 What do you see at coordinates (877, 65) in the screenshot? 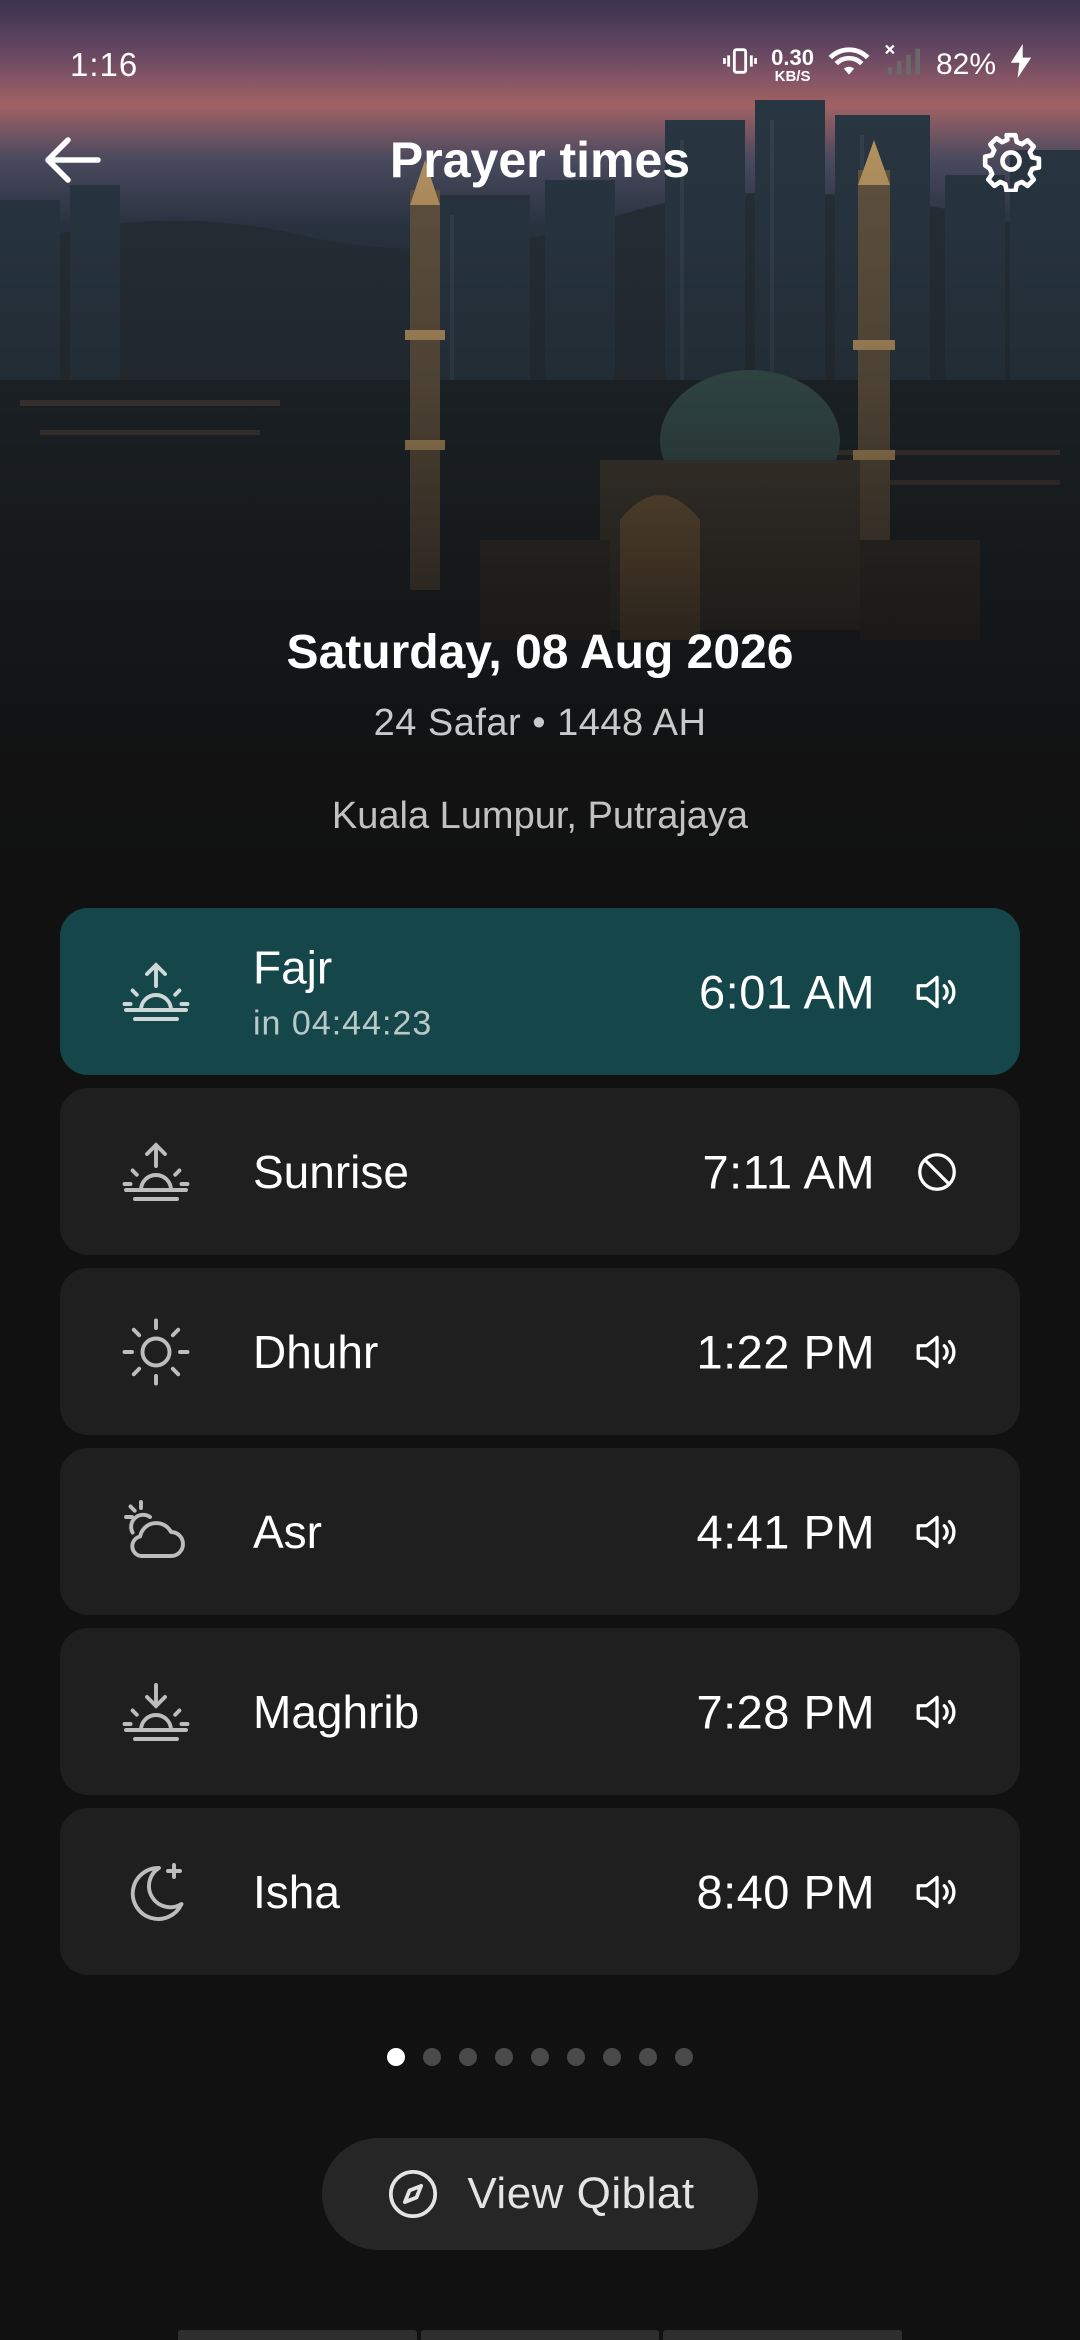
I see `status-icons: 0.30 KB/S 82%` at bounding box center [877, 65].